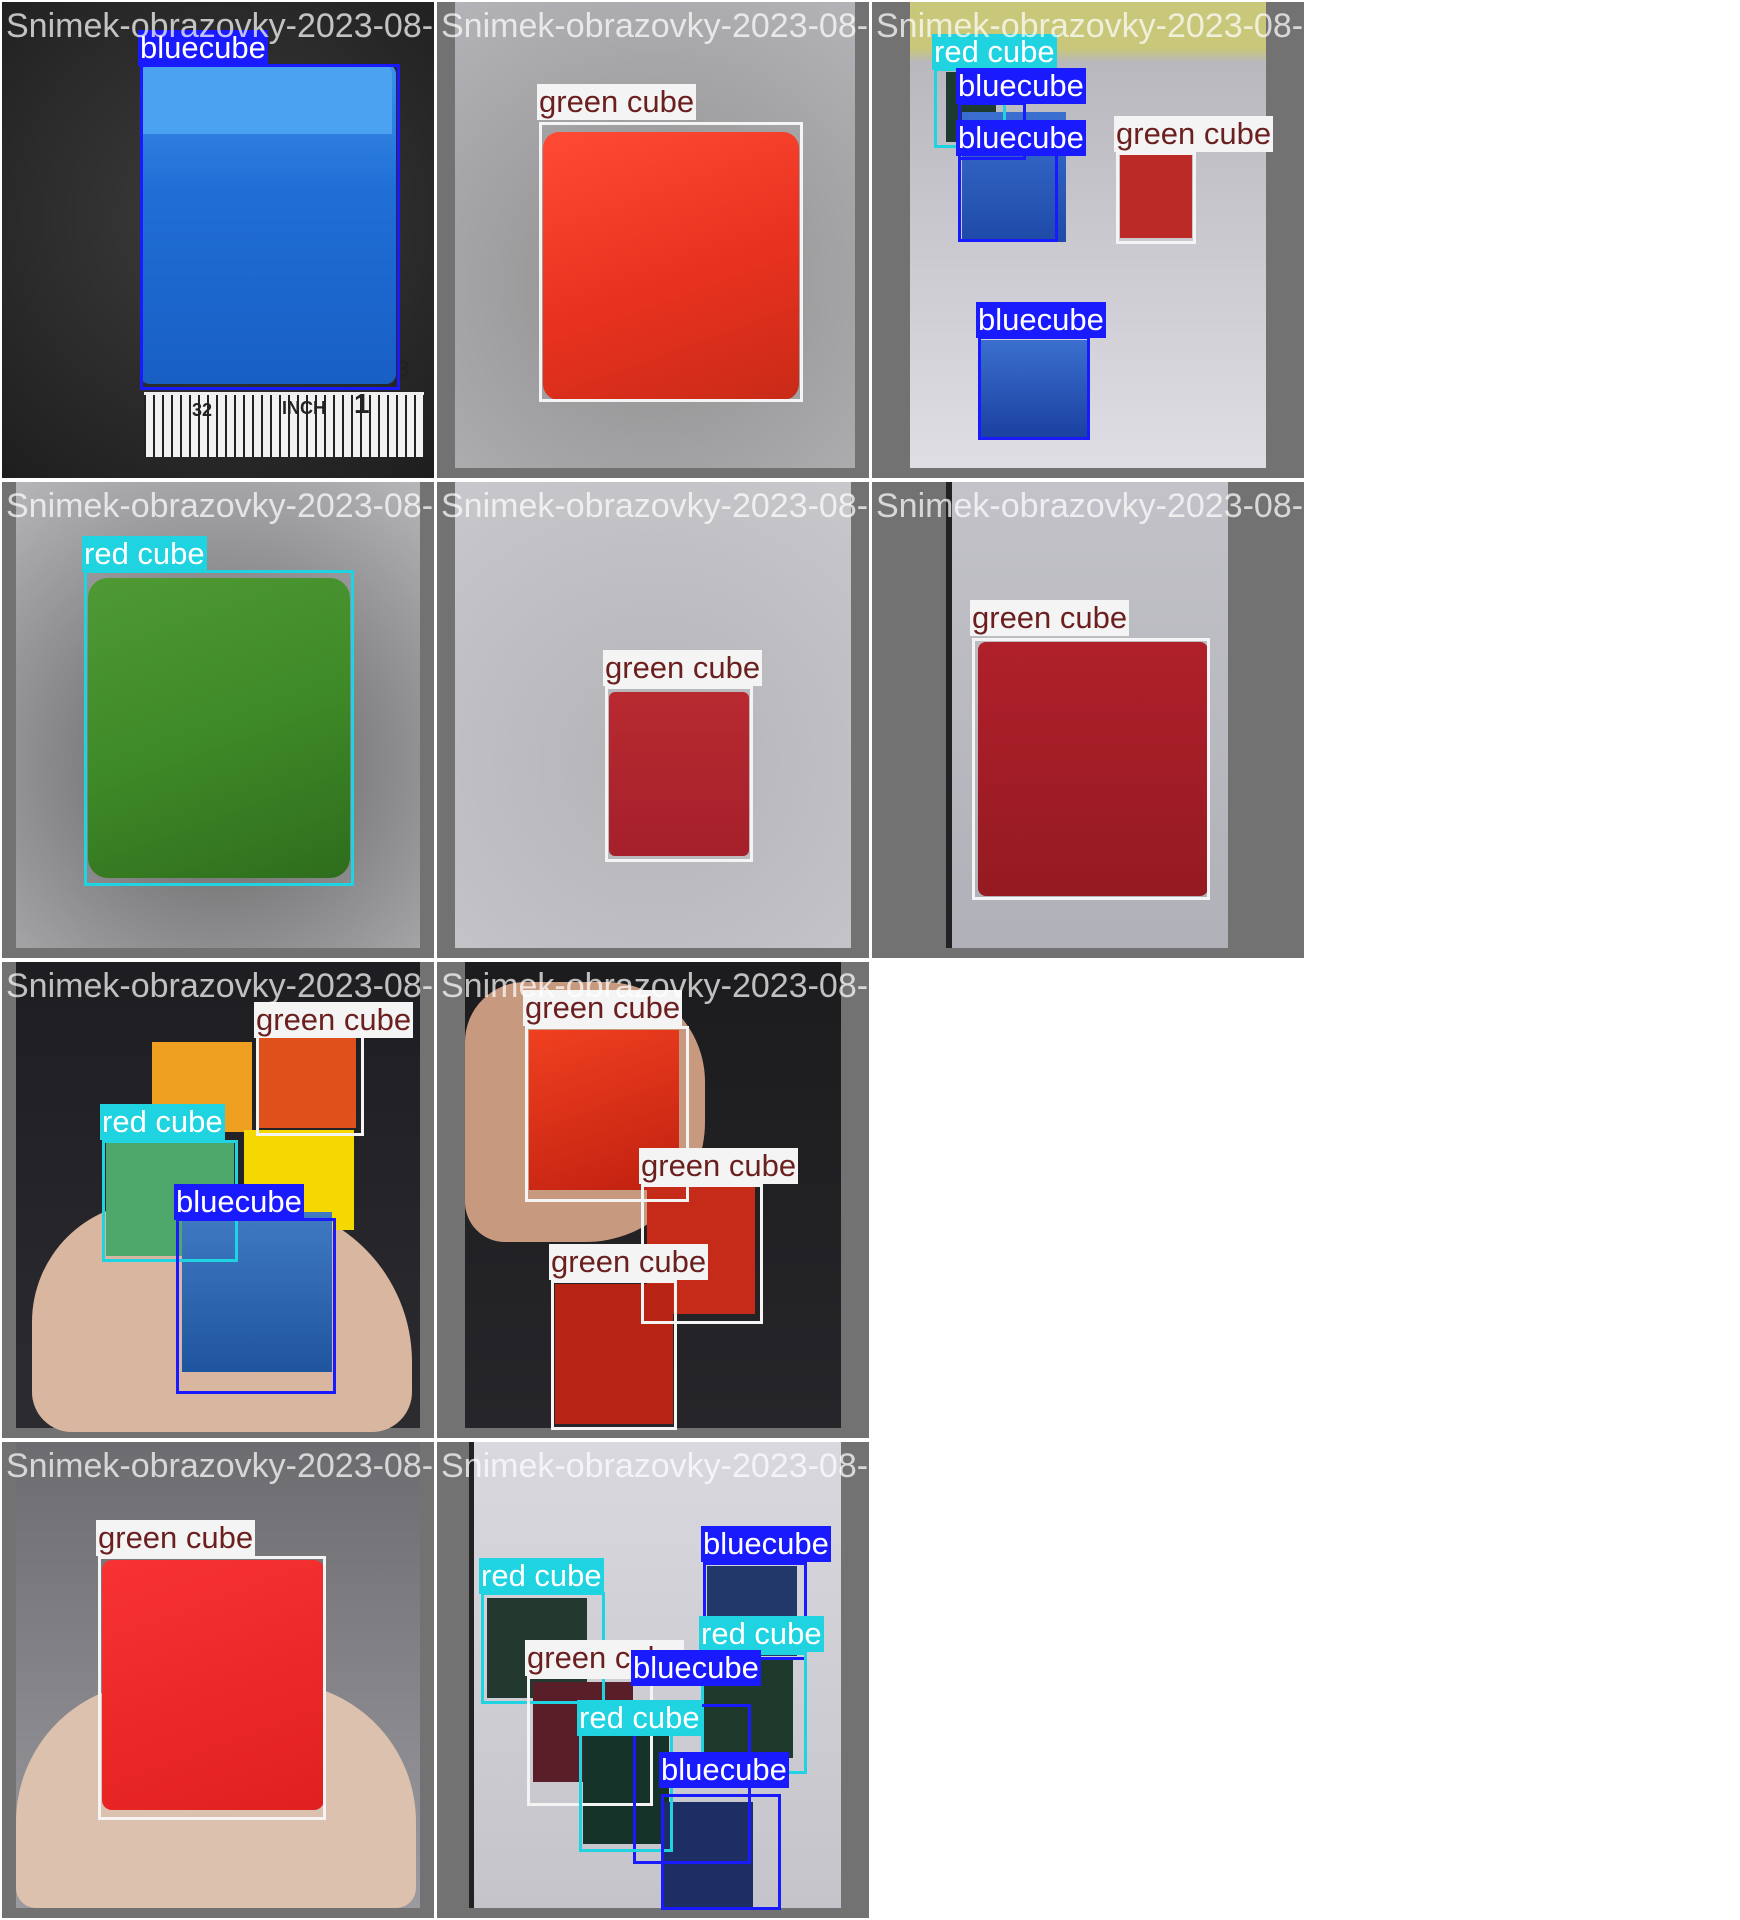  Describe the element at coordinates (655, 986) in the screenshot. I see `tile-title: Snimek-obrazovky-2023-08-18-133705_png.r` at that location.